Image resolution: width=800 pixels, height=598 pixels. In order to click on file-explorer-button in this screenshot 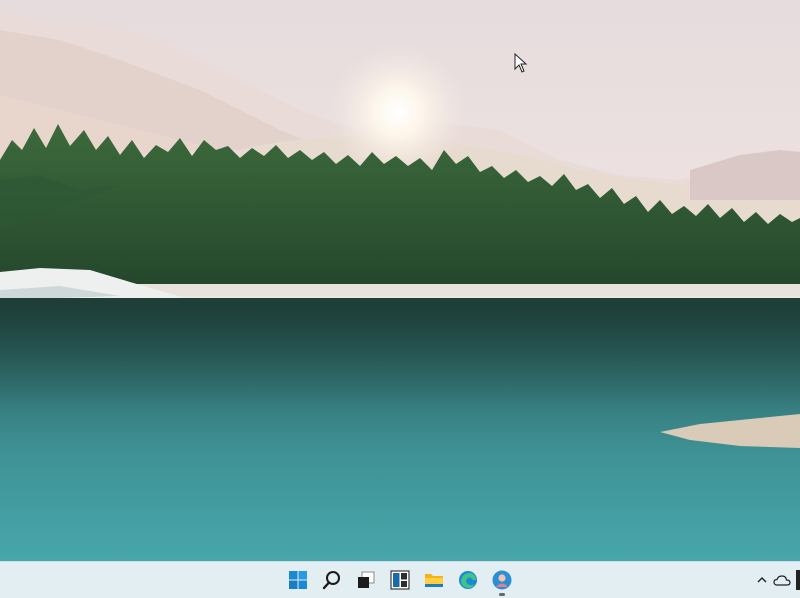, I will do `click(434, 580)`.